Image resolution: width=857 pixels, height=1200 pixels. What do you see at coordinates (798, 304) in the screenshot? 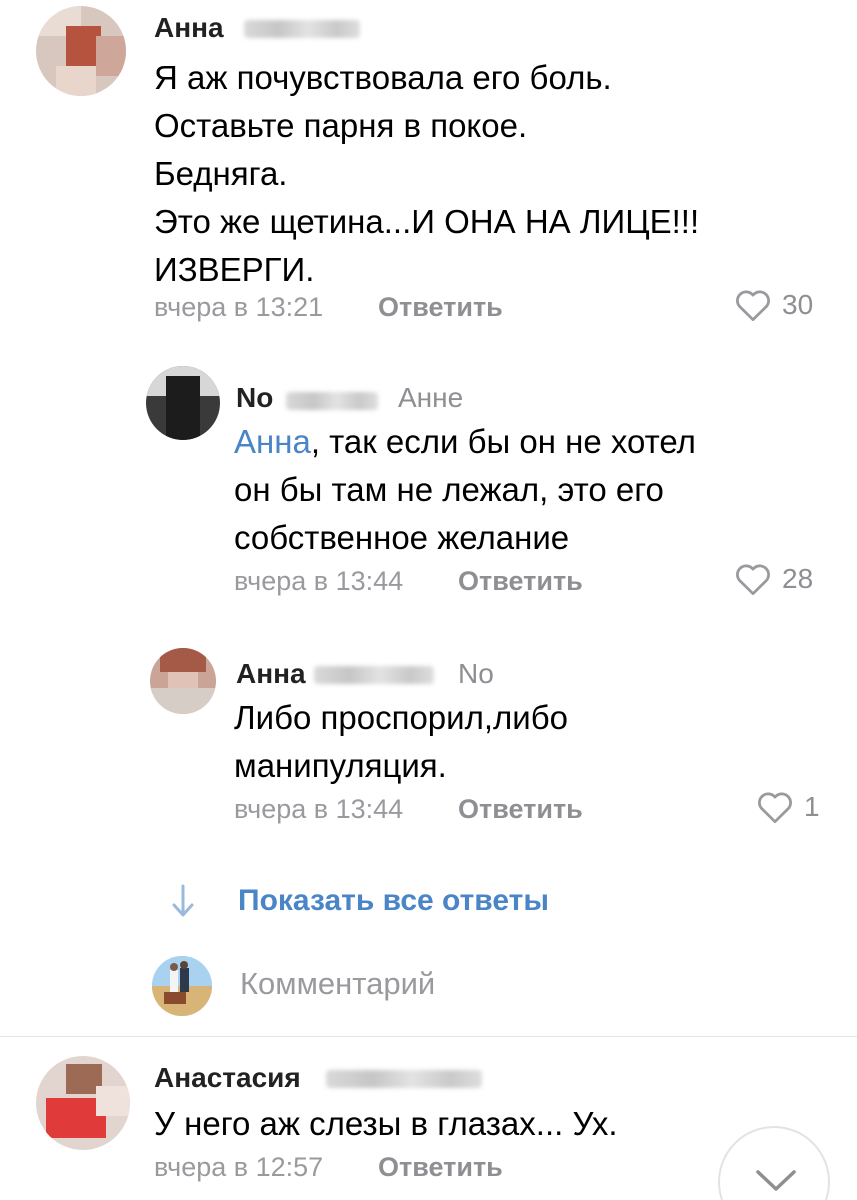
I see `like-count: 30` at bounding box center [798, 304].